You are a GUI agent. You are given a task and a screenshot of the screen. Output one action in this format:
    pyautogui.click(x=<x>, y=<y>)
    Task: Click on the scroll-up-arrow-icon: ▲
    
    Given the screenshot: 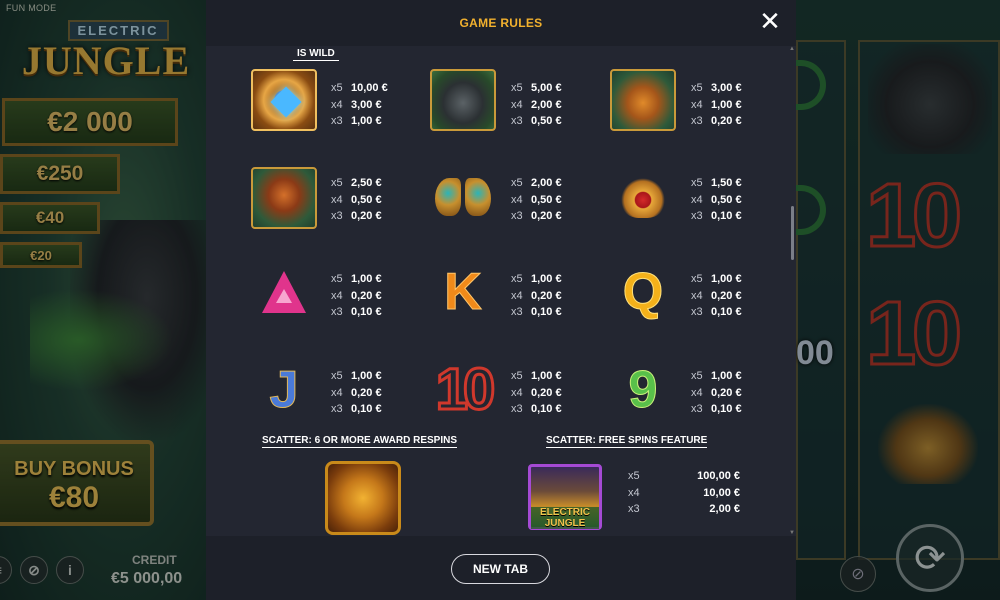 What is the action you would take?
    pyautogui.click(x=792, y=49)
    